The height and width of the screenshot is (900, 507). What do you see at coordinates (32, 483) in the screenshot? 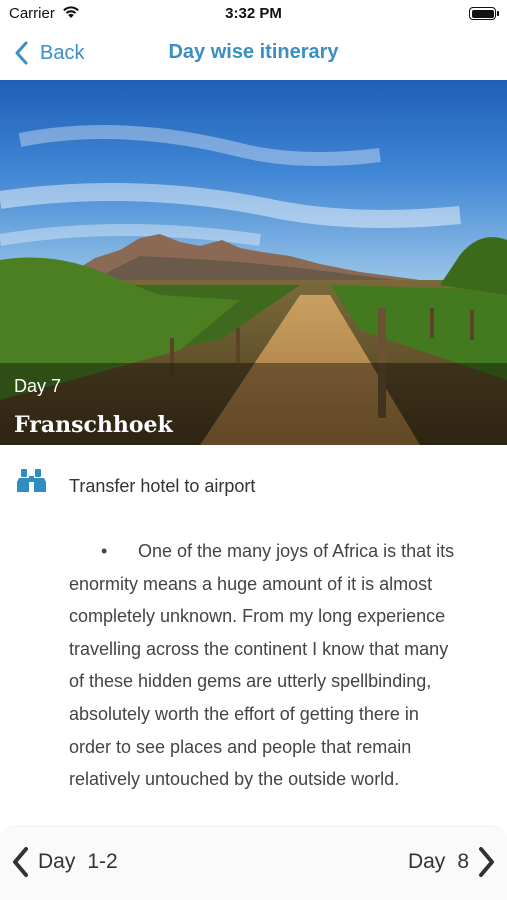
I see `binoculars-icon` at bounding box center [32, 483].